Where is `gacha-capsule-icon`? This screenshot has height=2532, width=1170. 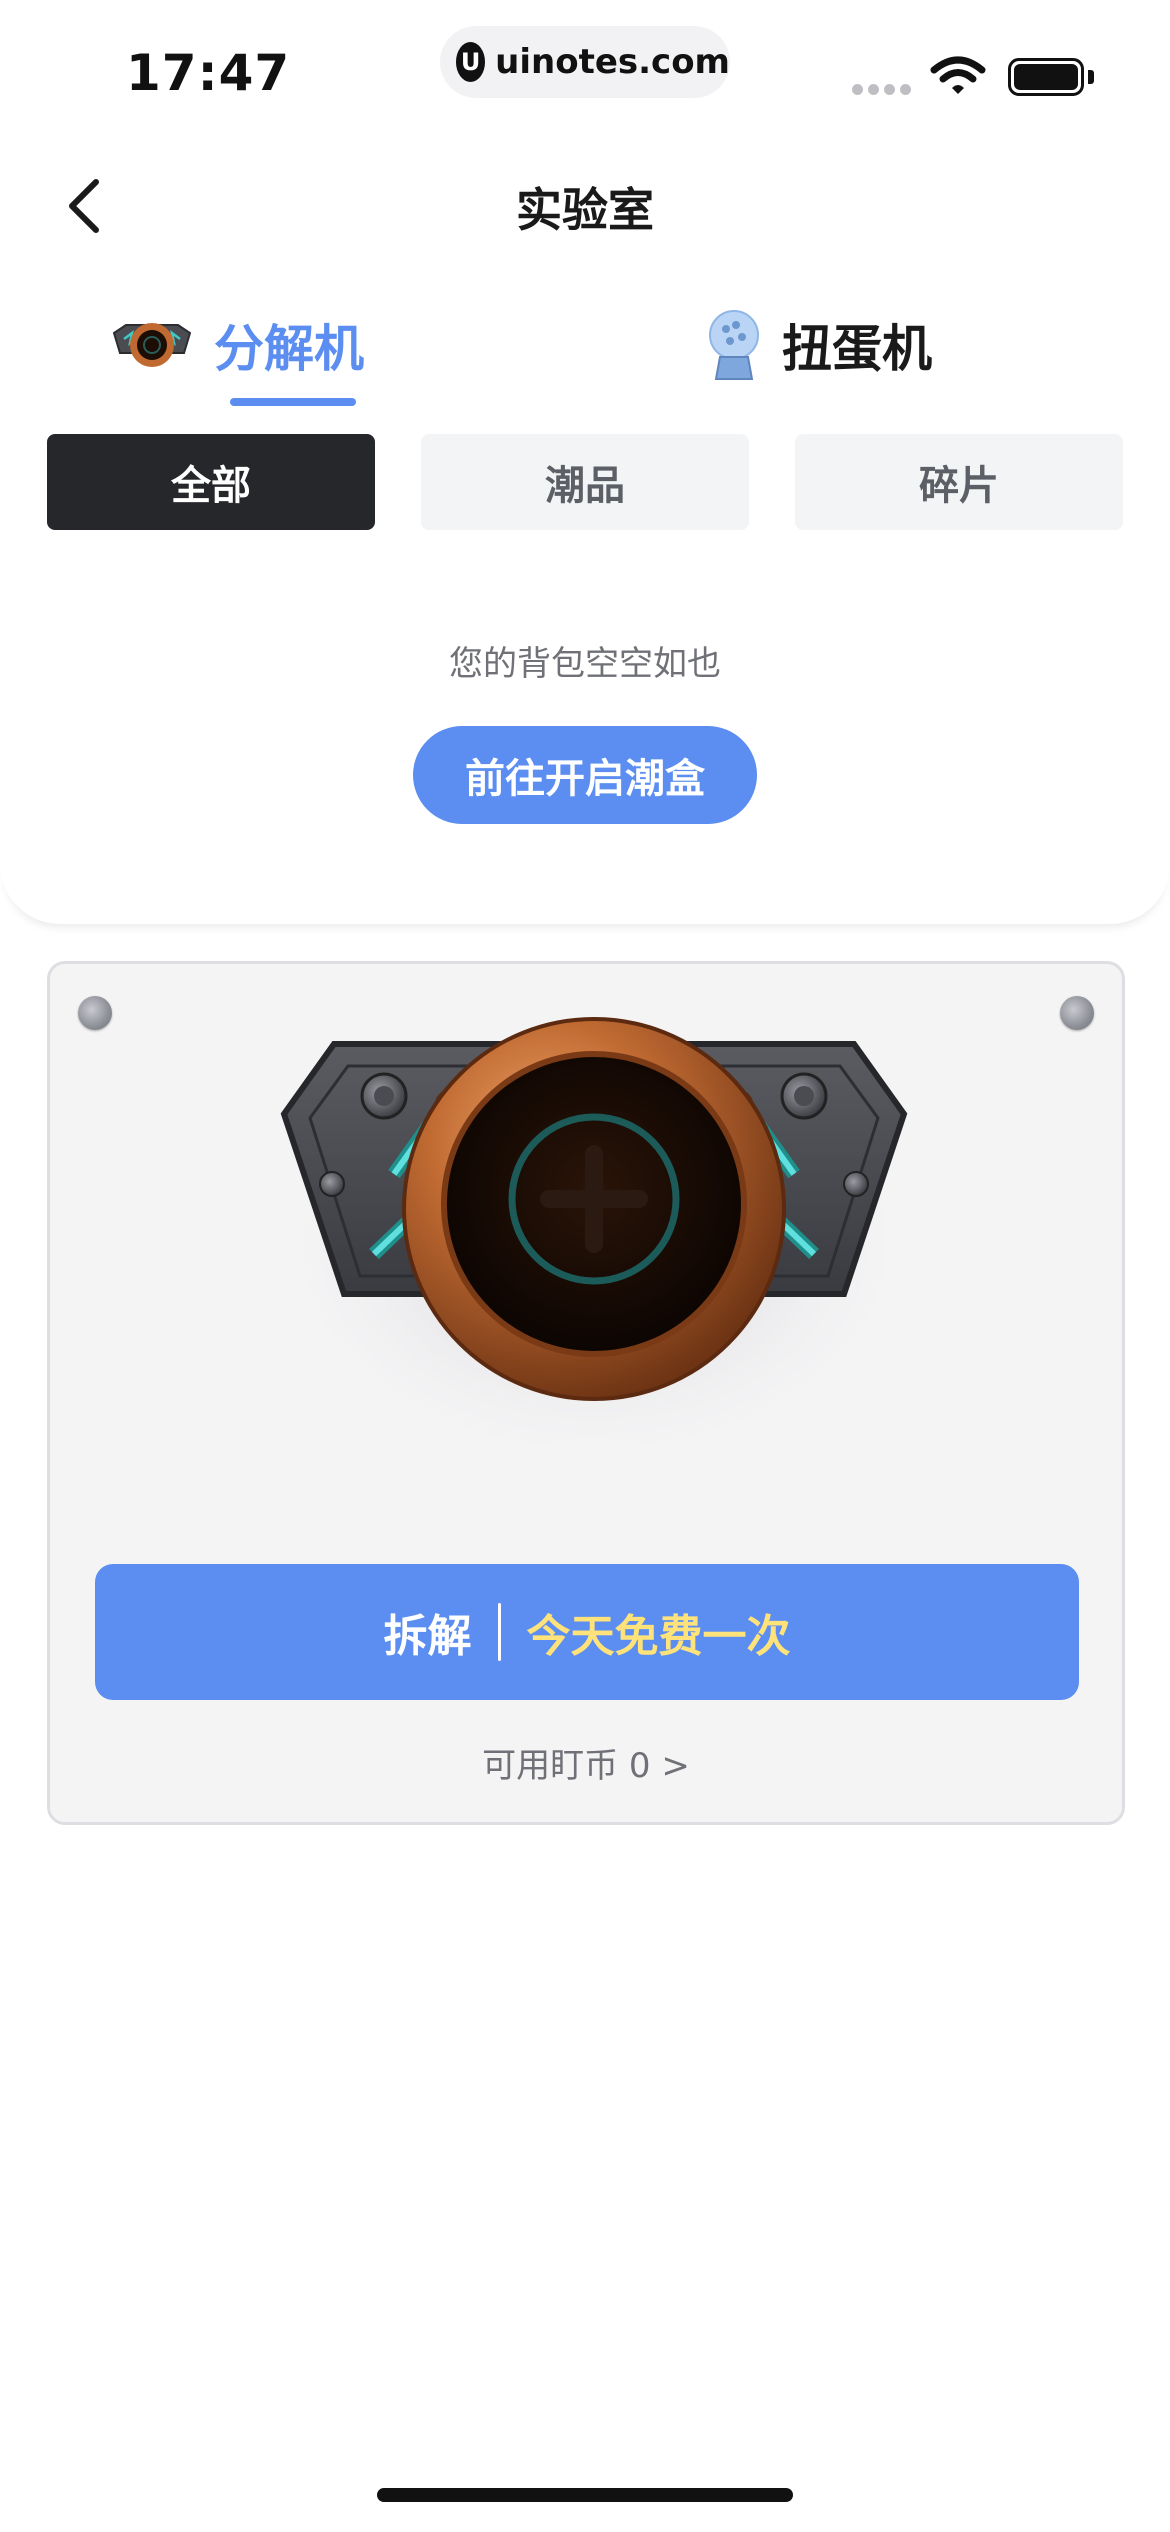 gacha-capsule-icon is located at coordinates (734, 345).